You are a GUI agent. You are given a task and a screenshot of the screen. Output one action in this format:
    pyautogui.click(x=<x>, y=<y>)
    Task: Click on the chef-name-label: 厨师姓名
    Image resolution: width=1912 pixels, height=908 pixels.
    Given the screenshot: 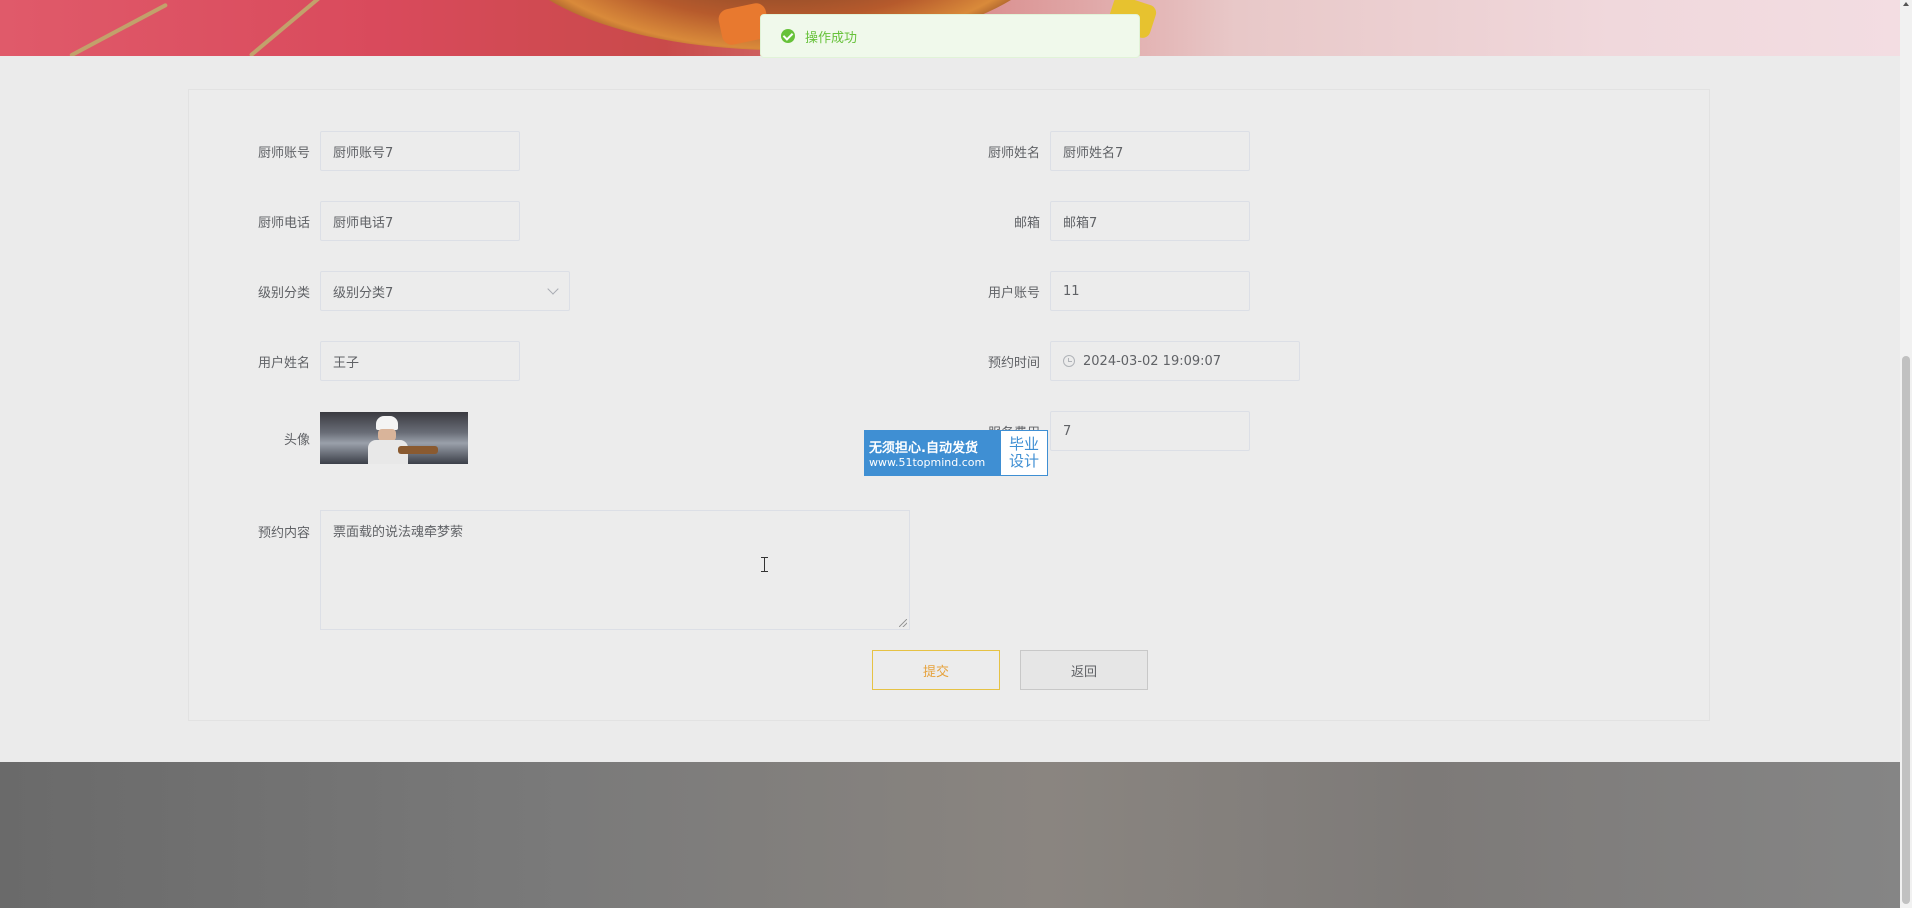 What is the action you would take?
    pyautogui.click(x=1013, y=153)
    